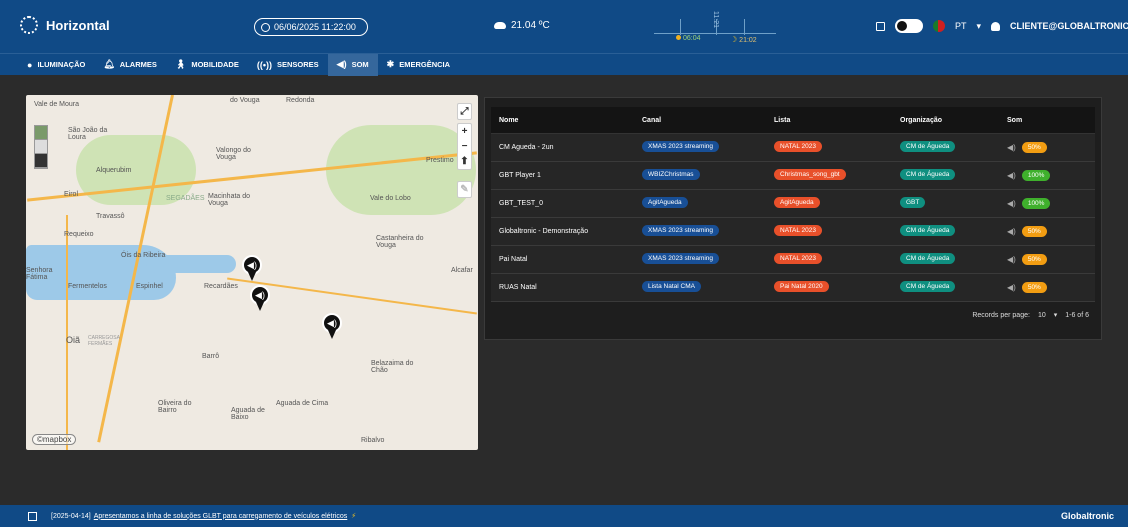  What do you see at coordinates (41, 133) in the screenshot?
I see `satellite-layer-button` at bounding box center [41, 133].